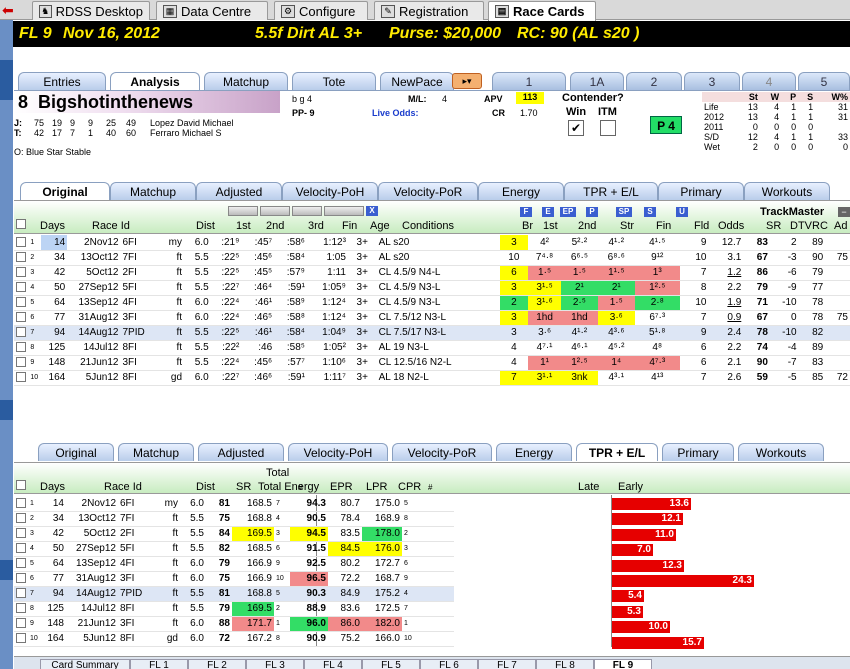 Image resolution: width=850 pixels, height=669 pixels. Describe the element at coordinates (624, 212) in the screenshot. I see `filter-sp-button: SP` at that location.